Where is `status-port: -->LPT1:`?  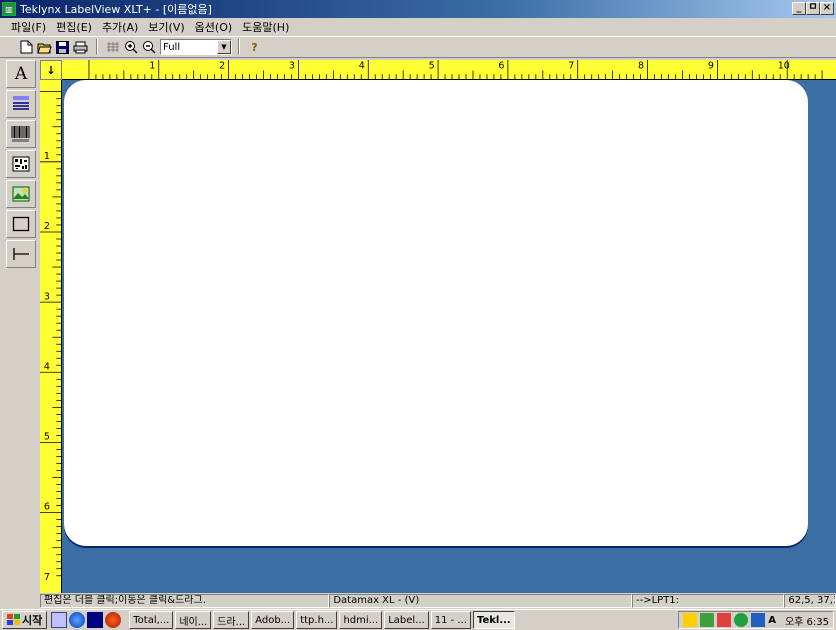
status-port: -->LPT1: is located at coordinates (708, 601).